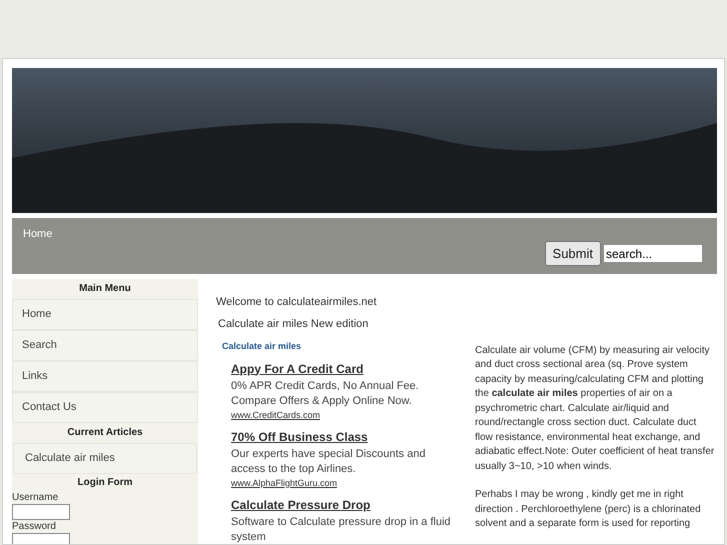 This screenshot has height=545, width=727. What do you see at coordinates (342, 415) in the screenshot?
I see `ad-url-link: www.CreditCards.com` at bounding box center [342, 415].